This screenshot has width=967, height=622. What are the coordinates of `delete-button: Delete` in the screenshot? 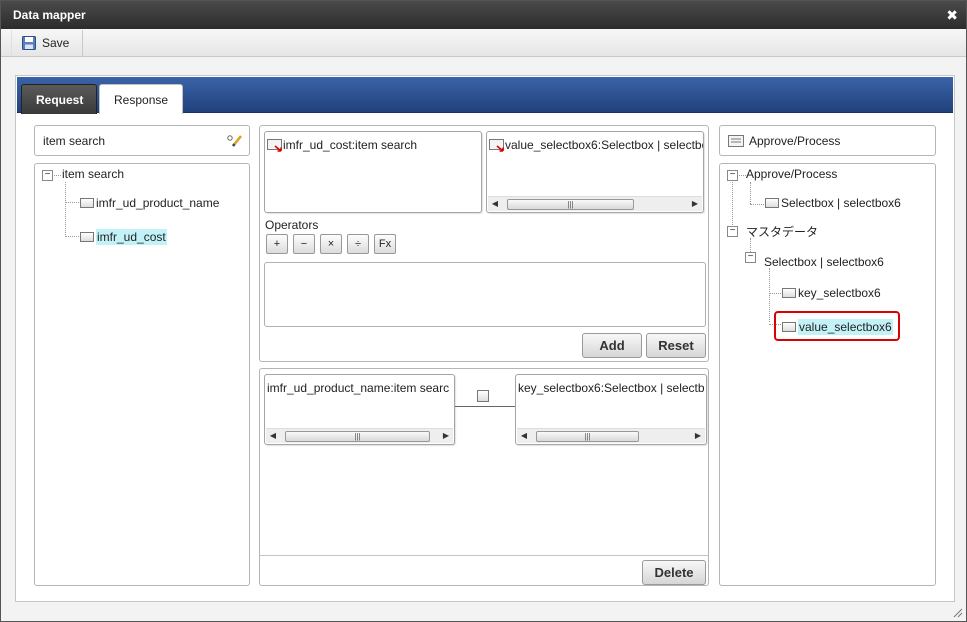 It's located at (674, 572).